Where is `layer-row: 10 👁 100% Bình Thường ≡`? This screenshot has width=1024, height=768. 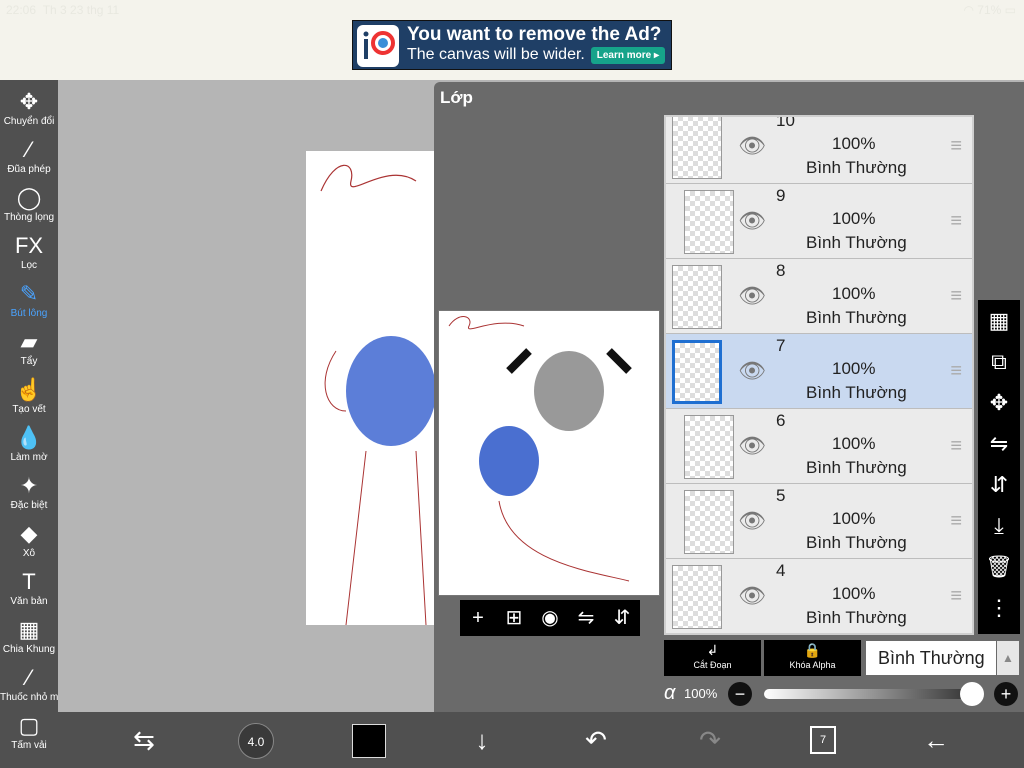 layer-row: 10 👁 100% Bình Thường ≡ is located at coordinates (819, 149).